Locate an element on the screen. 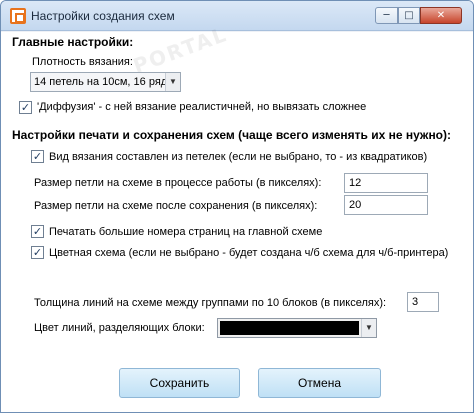  save-button: Сохранить is located at coordinates (179, 383).